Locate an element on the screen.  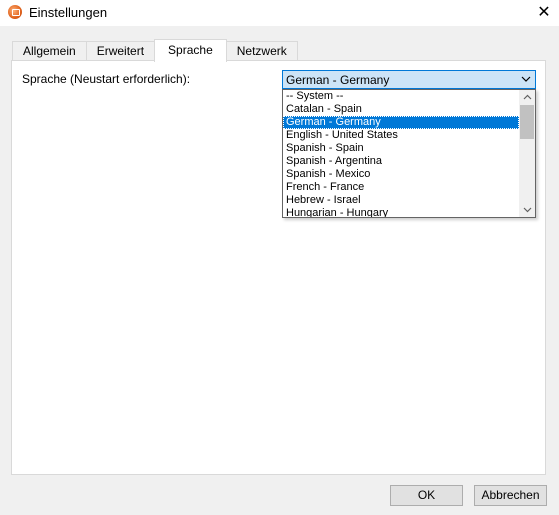
language-option: Hungarian - Hungary is located at coordinates (401, 212).